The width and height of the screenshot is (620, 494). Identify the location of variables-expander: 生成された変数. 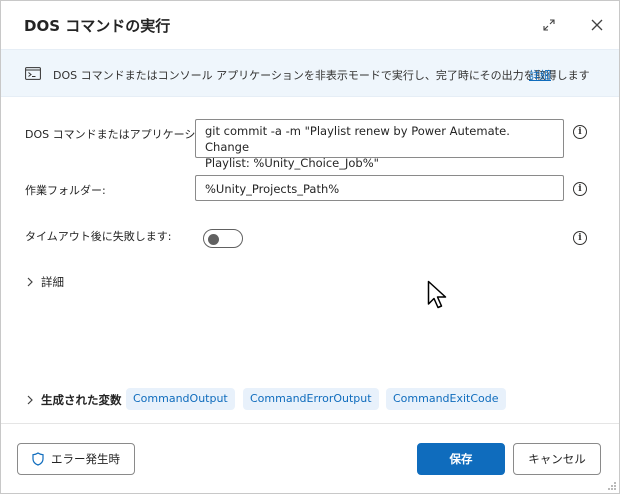
(72, 400).